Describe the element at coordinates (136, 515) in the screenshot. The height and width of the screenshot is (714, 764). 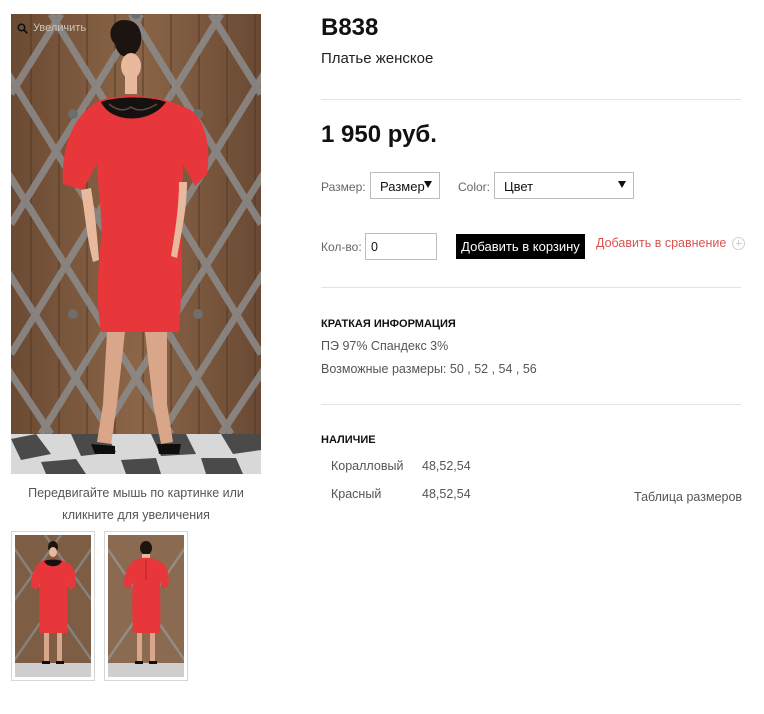
I see `caption-line-2: кликните для увеличения` at that location.